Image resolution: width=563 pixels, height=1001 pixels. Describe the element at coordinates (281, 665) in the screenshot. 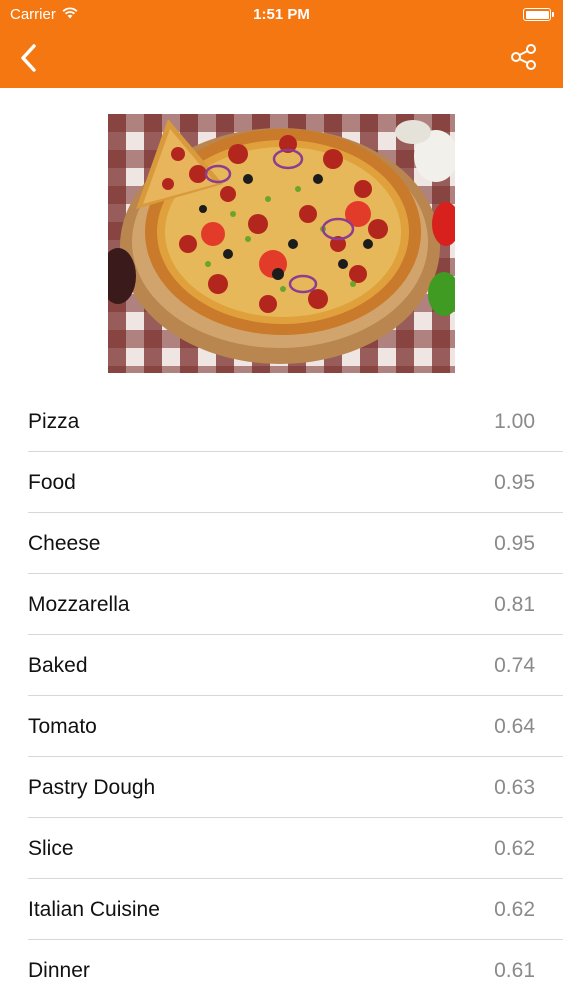

I see `list-item: Baked 0.74` at that location.